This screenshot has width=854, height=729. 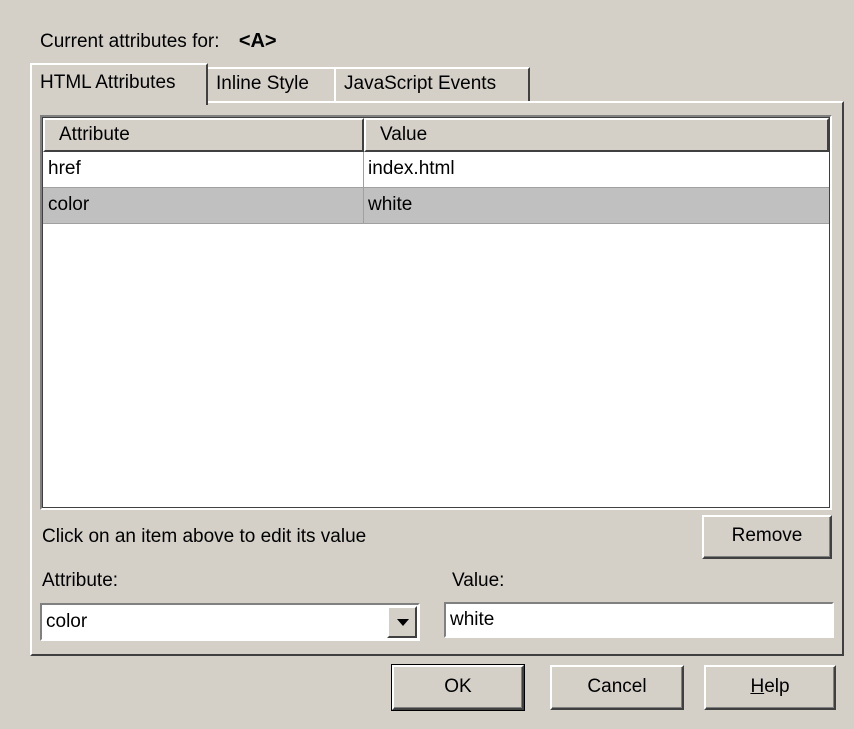 I want to click on dropdown-arrow-button, so click(x=402, y=622).